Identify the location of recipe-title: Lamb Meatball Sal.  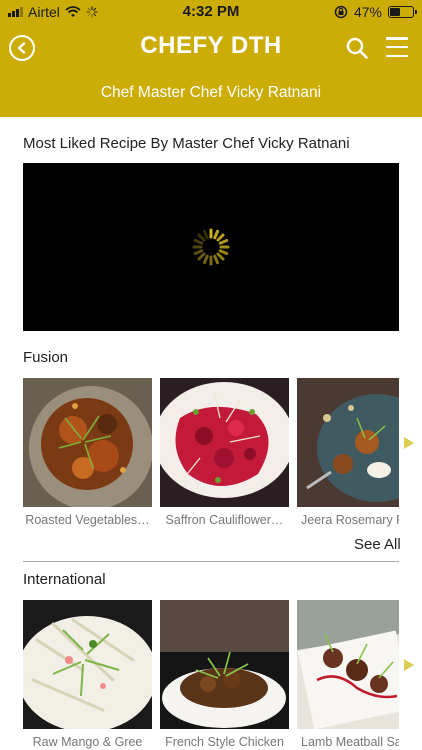
(350, 742).